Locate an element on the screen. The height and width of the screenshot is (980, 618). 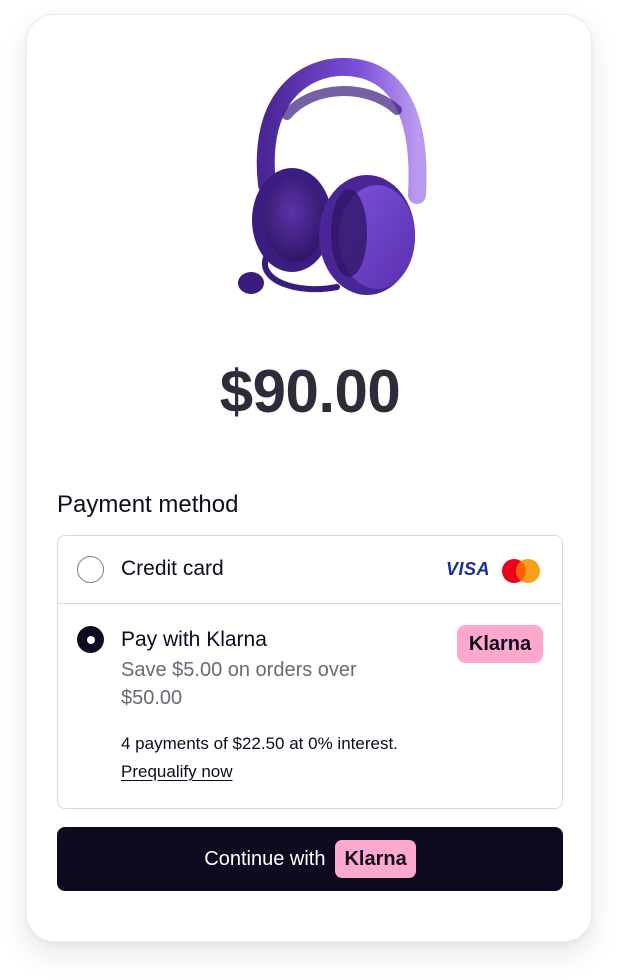
klarna-savings-text: Save $5.00 on orders over $50.00 is located at coordinates (239, 684).